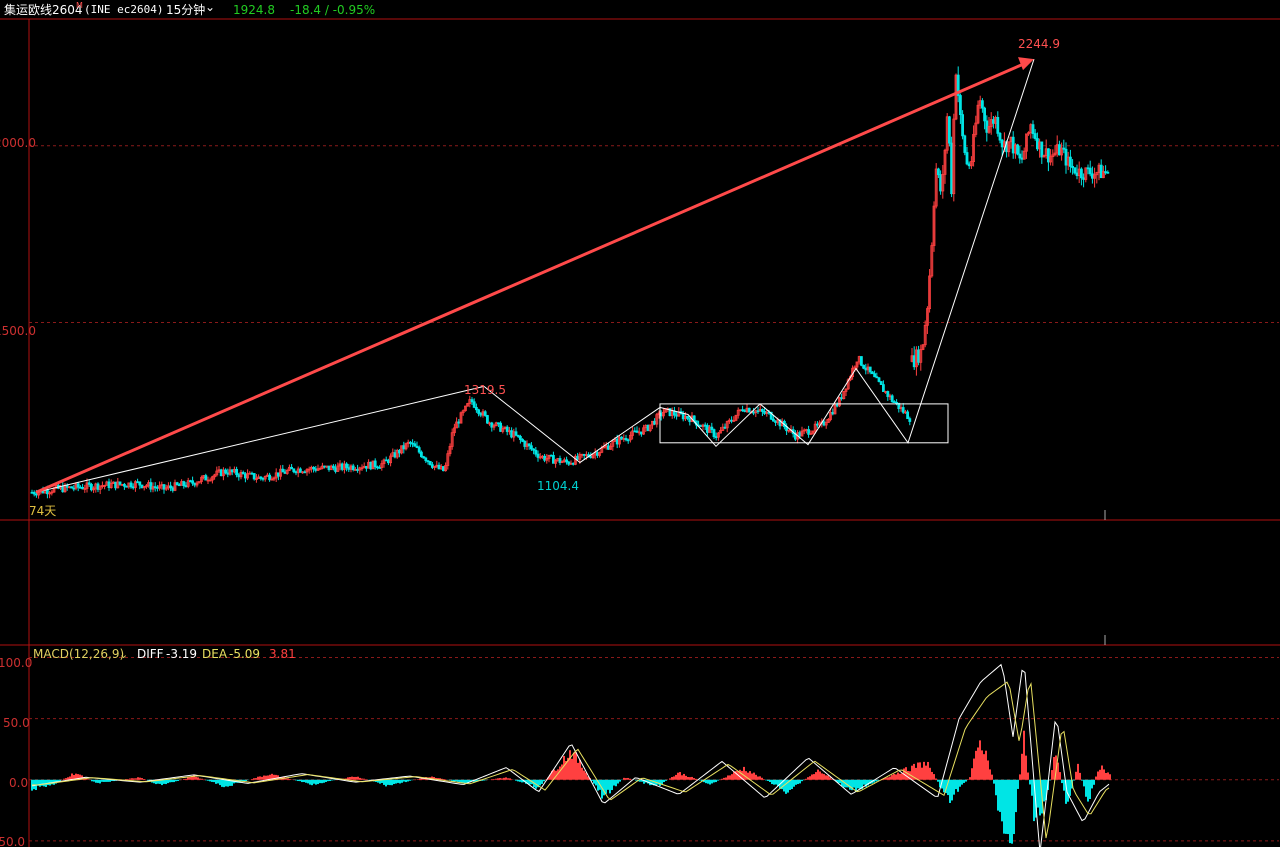 The height and width of the screenshot is (847, 1280). Describe the element at coordinates (571, 787) in the screenshot. I see `macd-histogram` at that location.